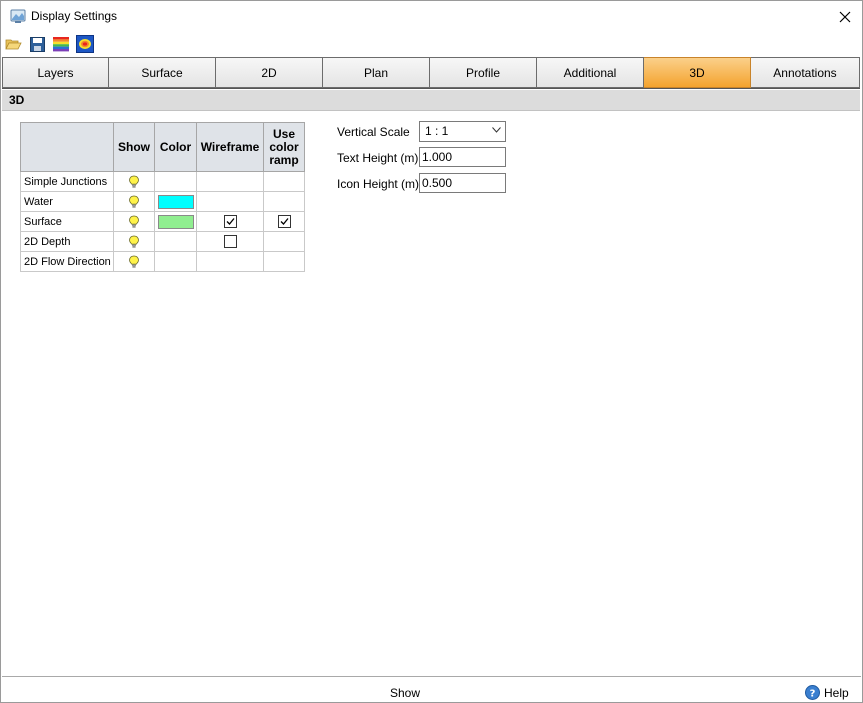  What do you see at coordinates (496, 130) in the screenshot?
I see `chevron-down-icon` at bounding box center [496, 130].